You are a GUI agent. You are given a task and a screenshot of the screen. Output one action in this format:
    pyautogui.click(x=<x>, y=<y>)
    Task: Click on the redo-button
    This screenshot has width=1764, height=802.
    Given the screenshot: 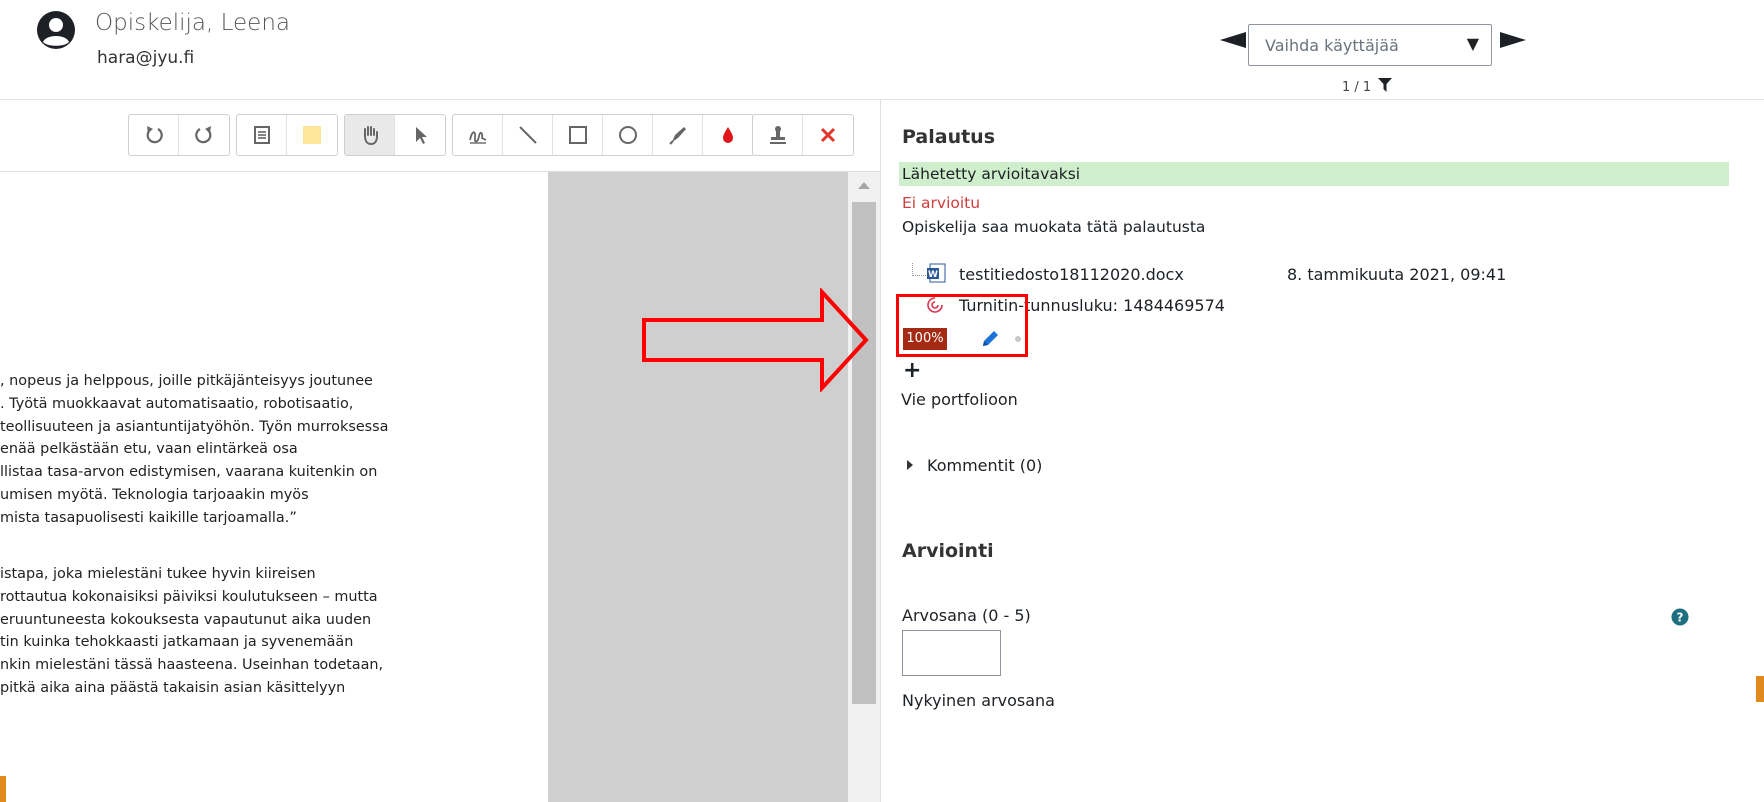 What is the action you would take?
    pyautogui.click(x=204, y=135)
    